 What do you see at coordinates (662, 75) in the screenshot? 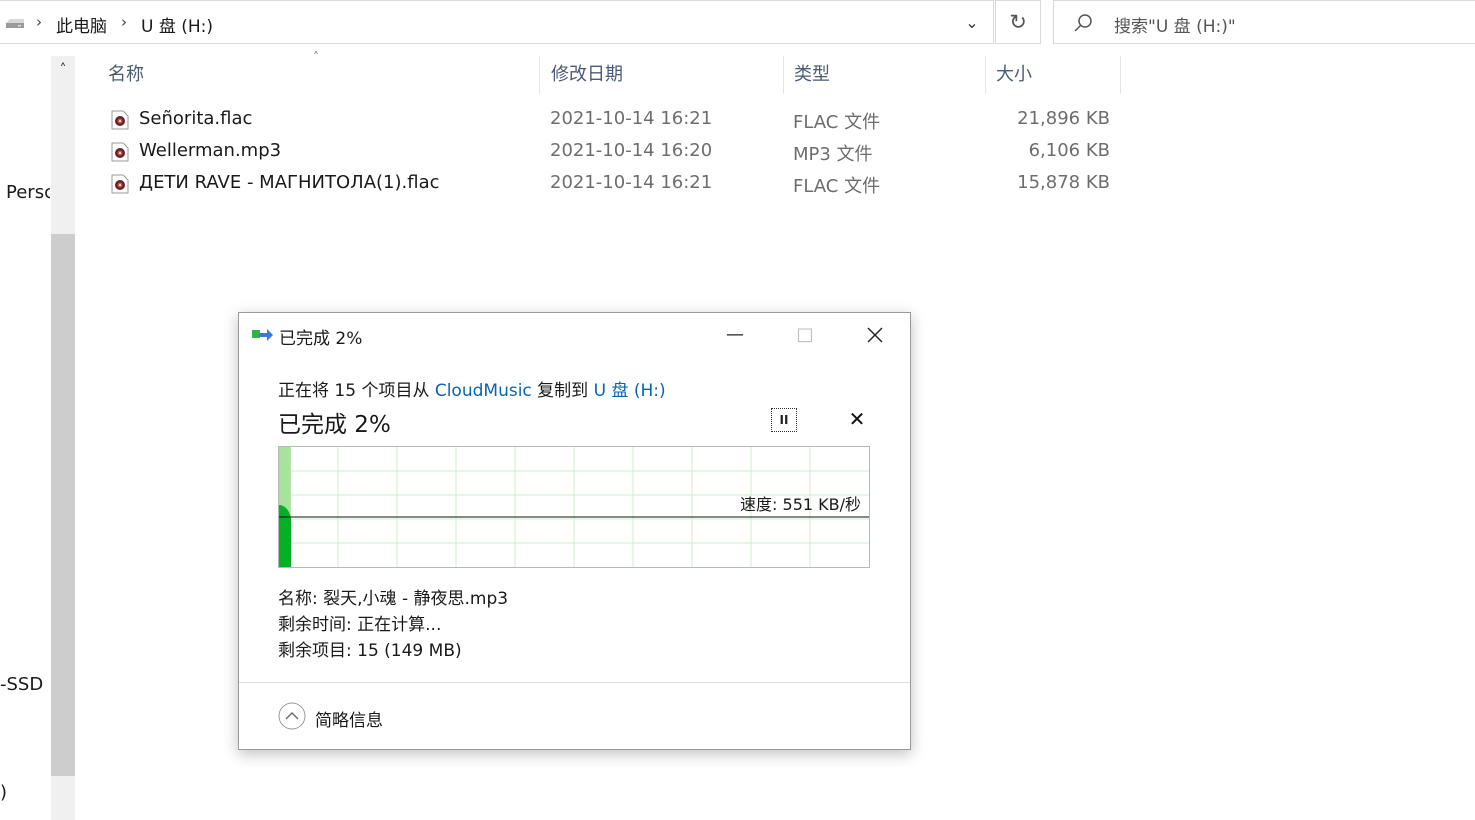
I see `column-header-date: 修改日期` at bounding box center [662, 75].